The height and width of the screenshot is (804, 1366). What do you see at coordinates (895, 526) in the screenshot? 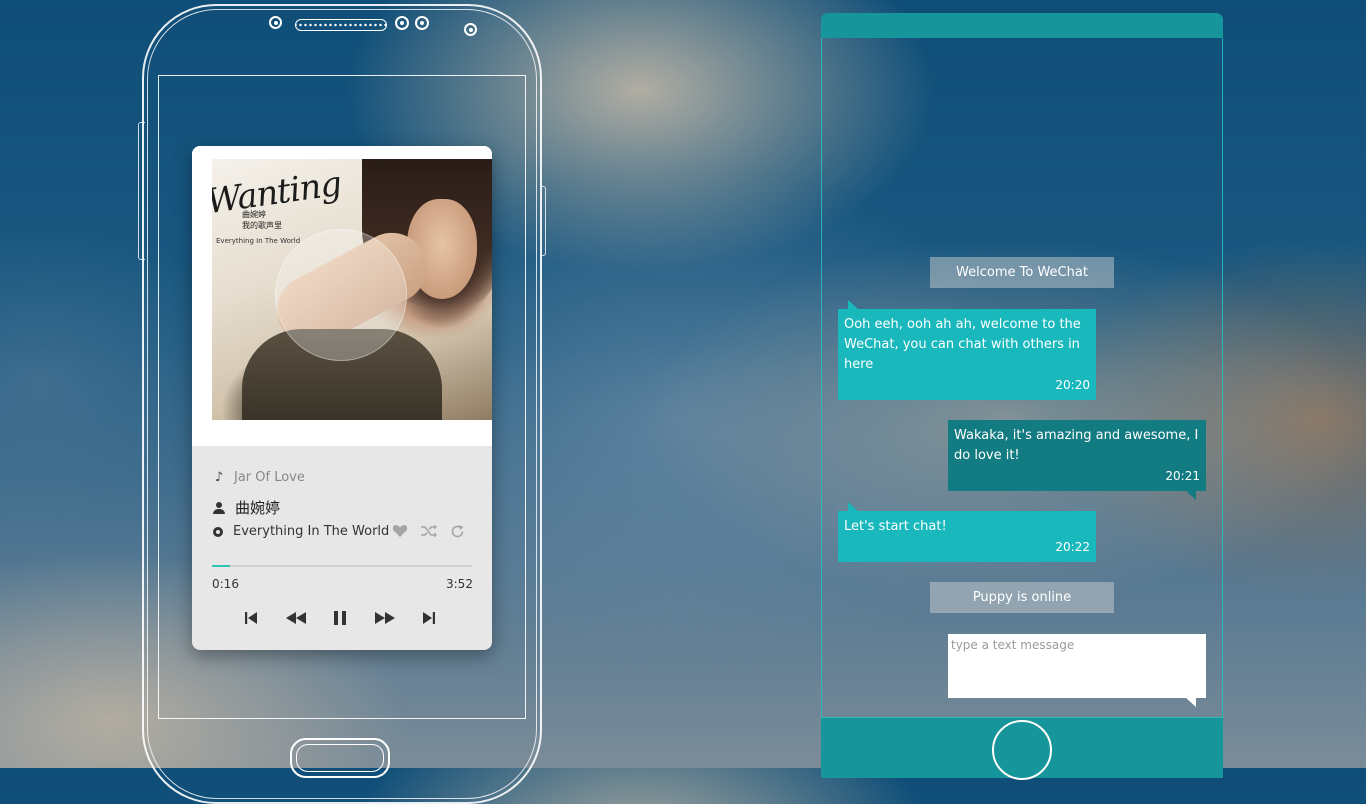
I see `message-text: Let's start chat!` at bounding box center [895, 526].